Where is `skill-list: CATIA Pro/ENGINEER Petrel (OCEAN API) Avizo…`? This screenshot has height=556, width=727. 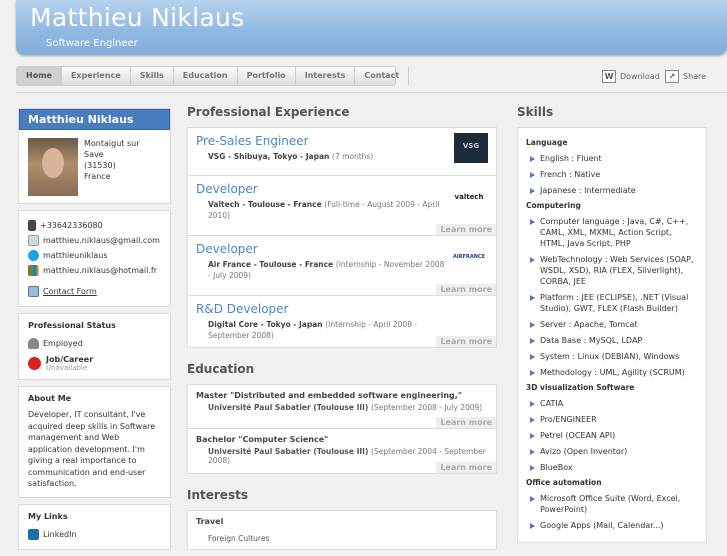 skill-list: CATIA Pro/ENGINEER Petrel (OCEAN API) Avizo… is located at coordinates (614, 435).